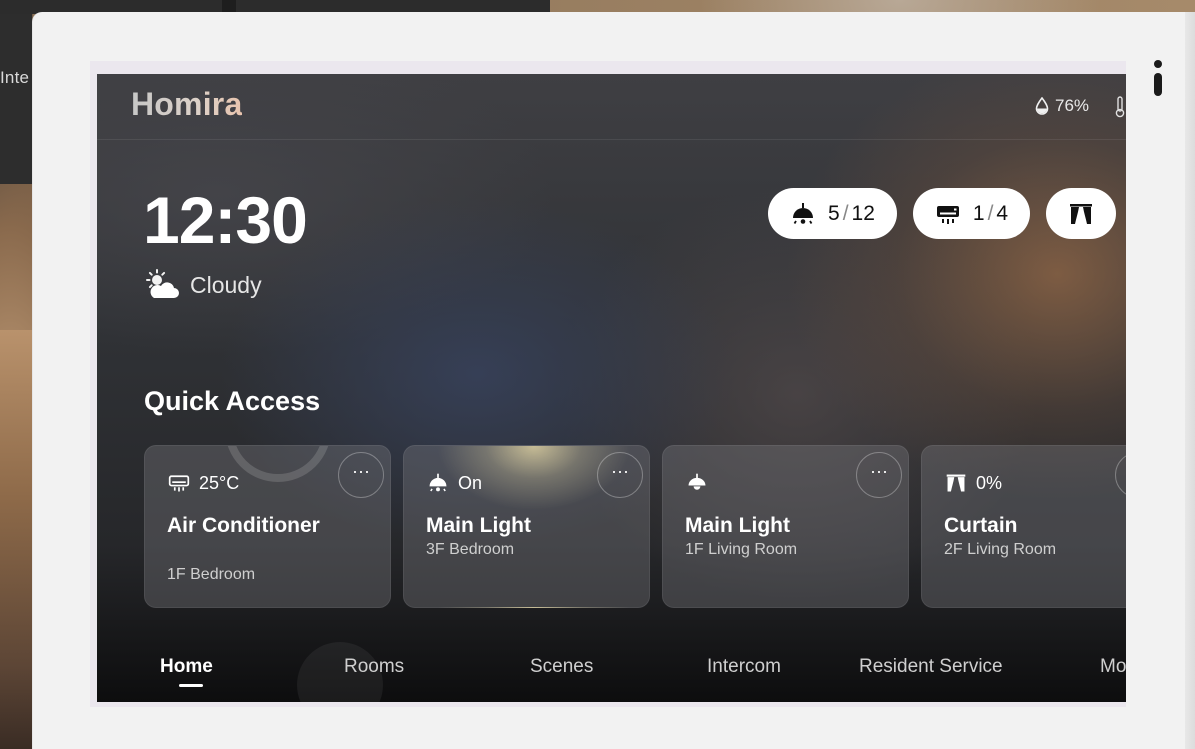 This screenshot has width=1195, height=749. I want to click on device-status-pills: 5/12 1/4, so click(942, 213).